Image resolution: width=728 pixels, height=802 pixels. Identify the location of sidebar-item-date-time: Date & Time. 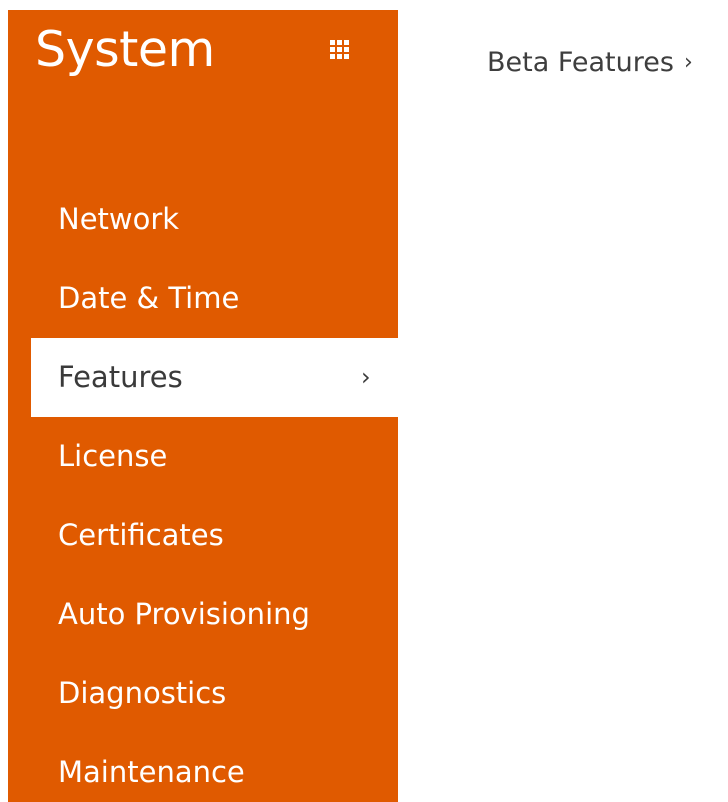
(203, 298).